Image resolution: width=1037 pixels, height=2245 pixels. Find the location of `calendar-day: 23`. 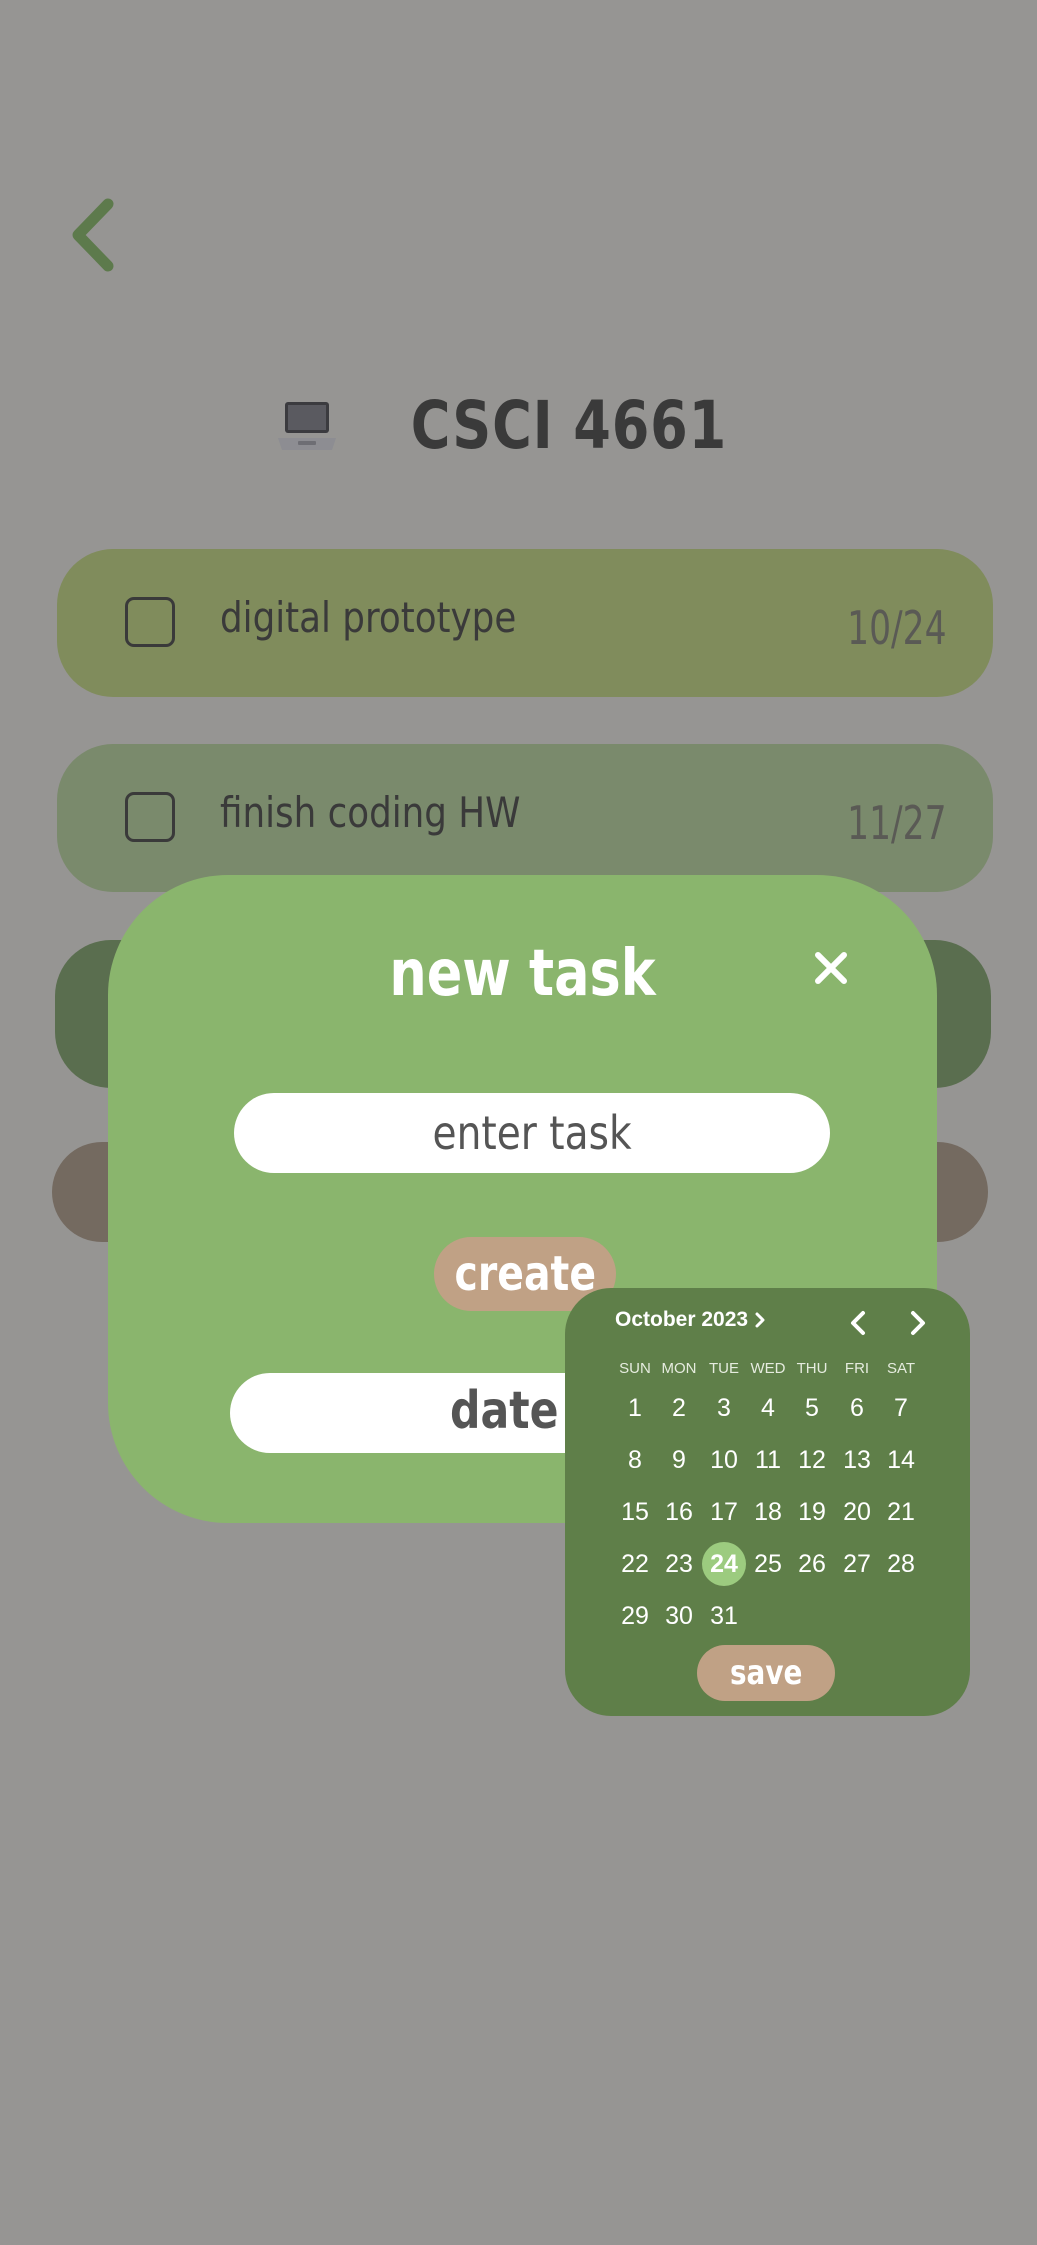

calendar-day: 23 is located at coordinates (679, 1564).